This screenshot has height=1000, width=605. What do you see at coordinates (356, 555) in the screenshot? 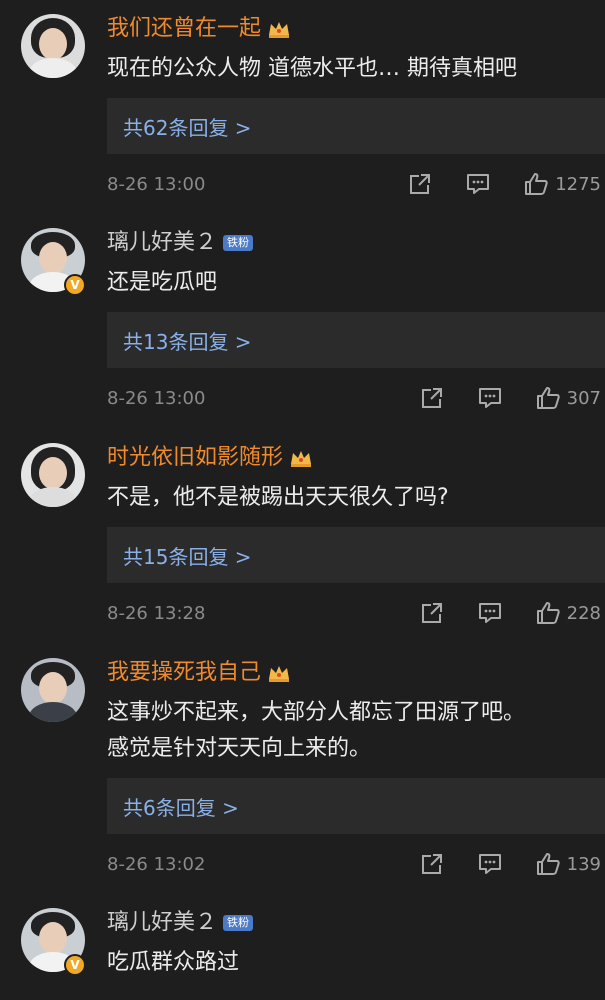
I see `reply-summary: 共15条回复 >` at bounding box center [356, 555].